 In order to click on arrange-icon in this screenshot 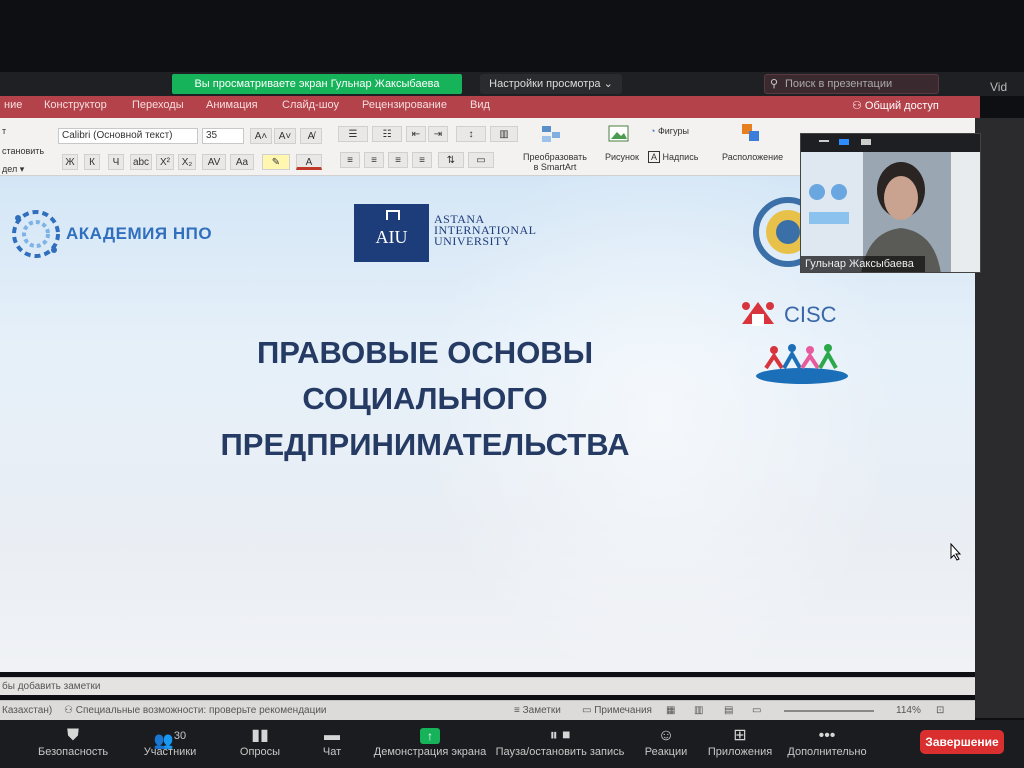, I will do `click(750, 131)`.